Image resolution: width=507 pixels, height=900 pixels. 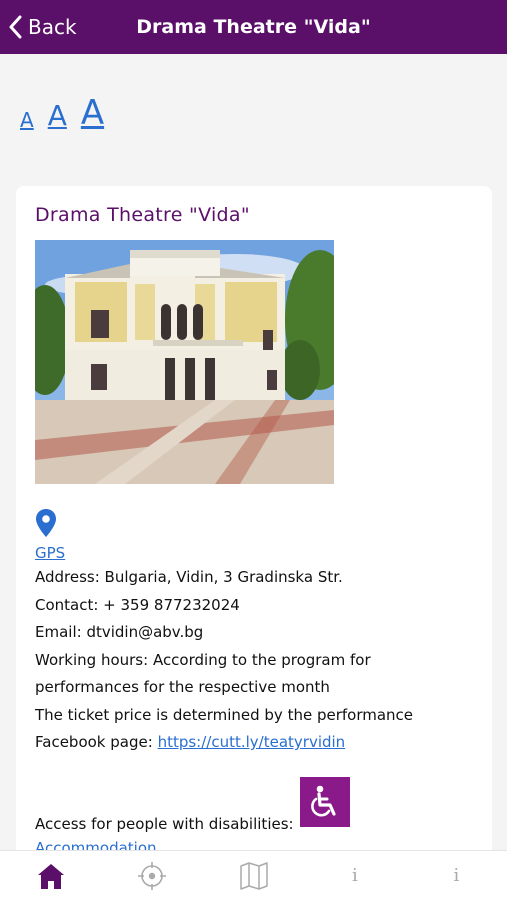 I want to click on font-medium-button: A, so click(x=57, y=116).